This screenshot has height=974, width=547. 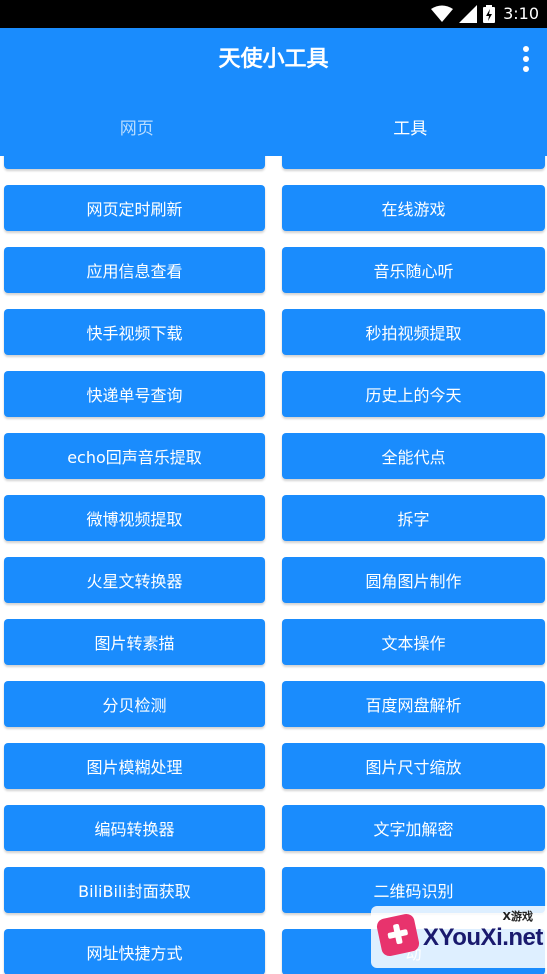 I want to click on watermark-brand-text: XYouXi.net, so click(x=483, y=937).